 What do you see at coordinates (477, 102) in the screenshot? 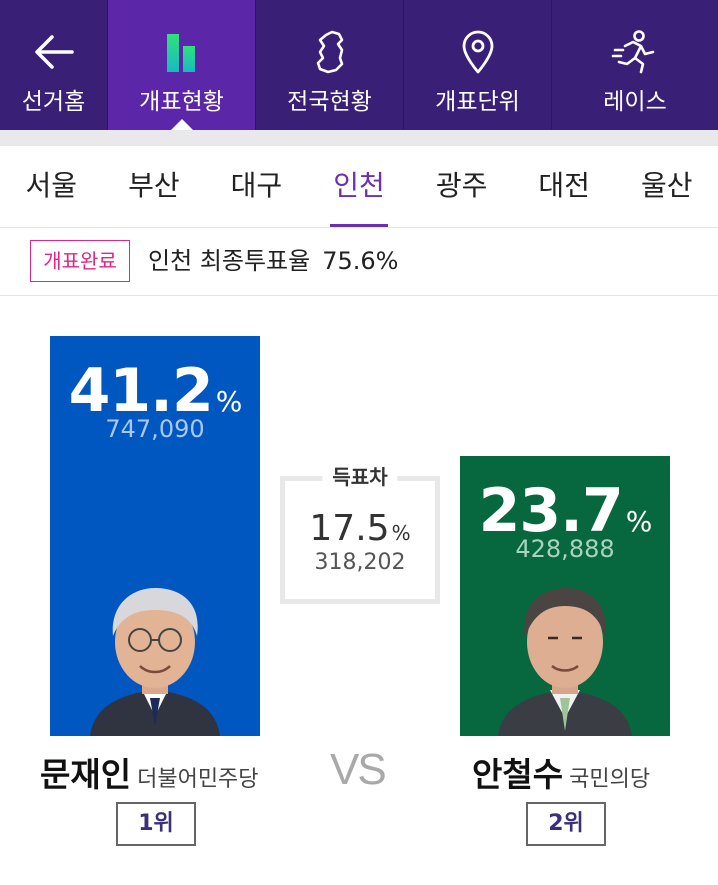
I see `nav-label: 개표단위` at bounding box center [477, 102].